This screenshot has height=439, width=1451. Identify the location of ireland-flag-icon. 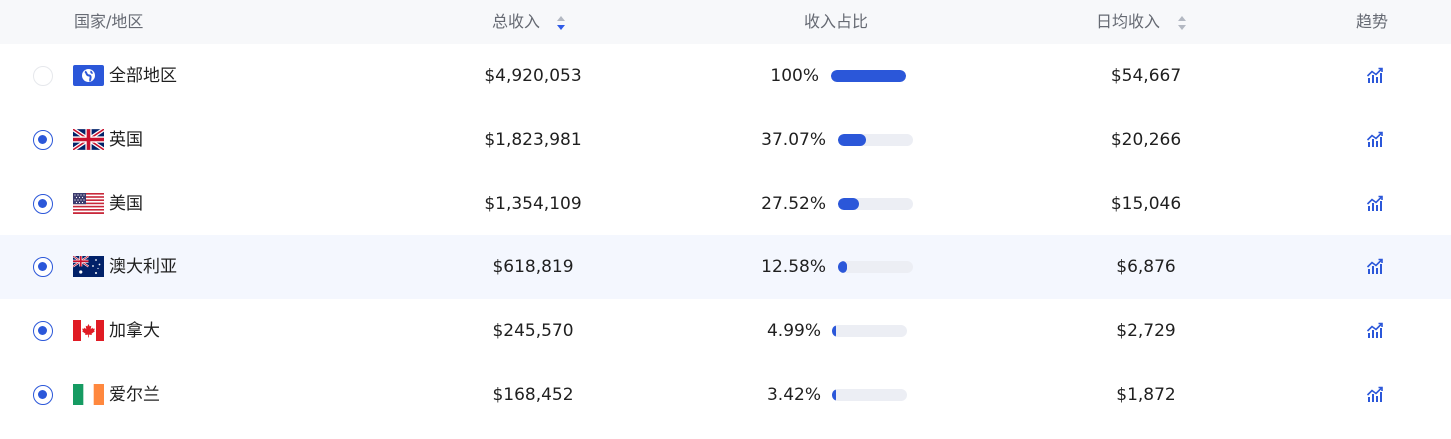
(88, 394).